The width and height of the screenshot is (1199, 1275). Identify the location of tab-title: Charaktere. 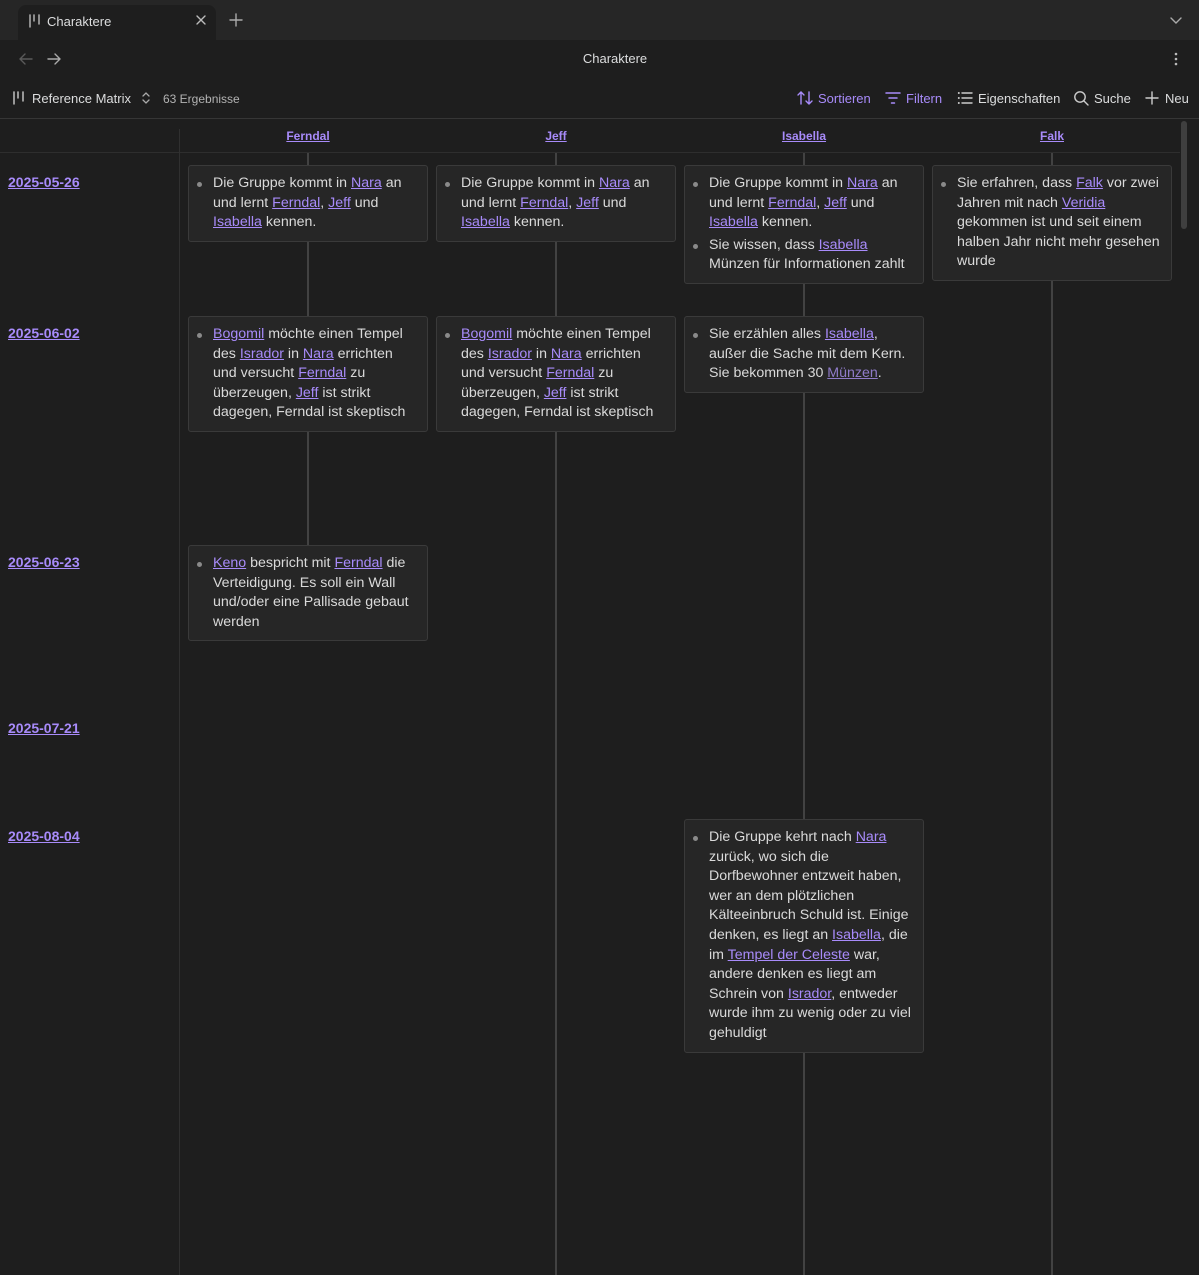
(79, 21).